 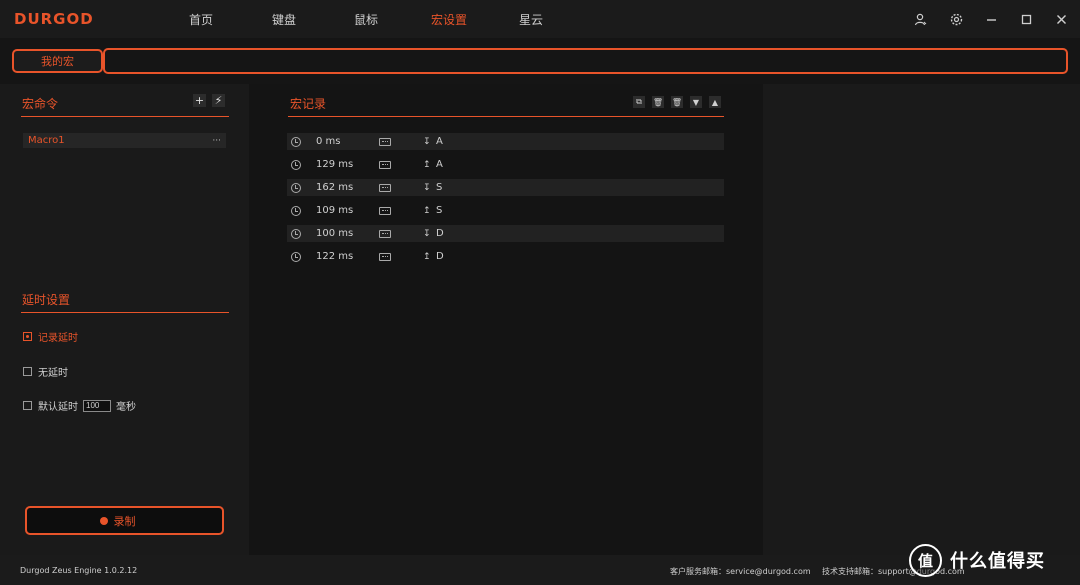 I want to click on move-down-icon: ▼, so click(x=696, y=102).